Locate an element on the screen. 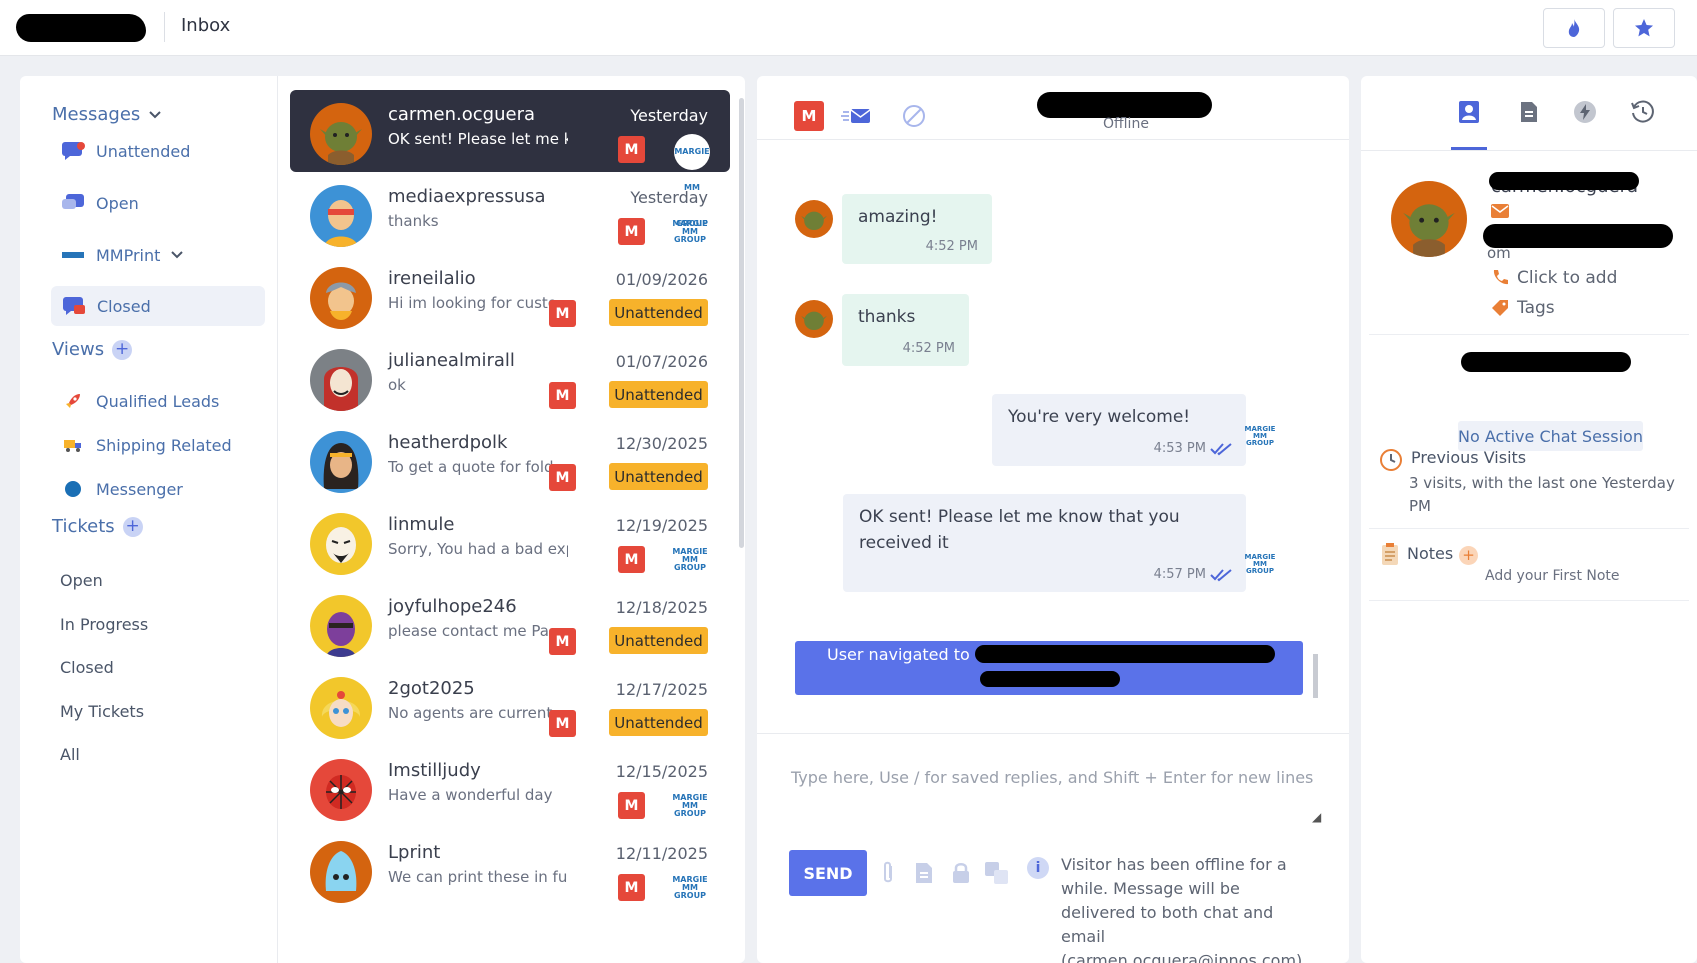 The width and height of the screenshot is (1697, 963). phone-icon is located at coordinates (1500, 277).